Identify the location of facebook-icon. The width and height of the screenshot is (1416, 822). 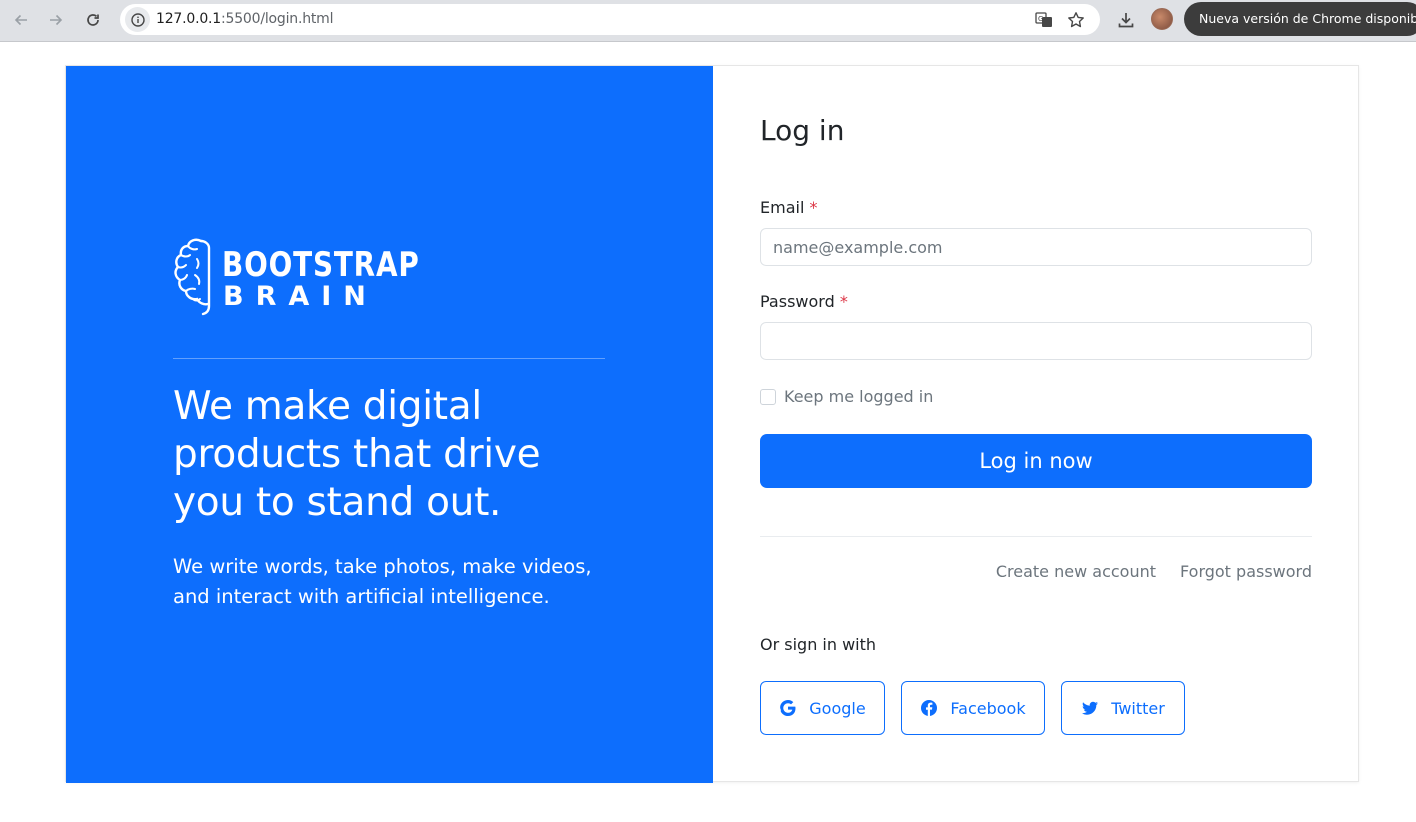
(929, 708).